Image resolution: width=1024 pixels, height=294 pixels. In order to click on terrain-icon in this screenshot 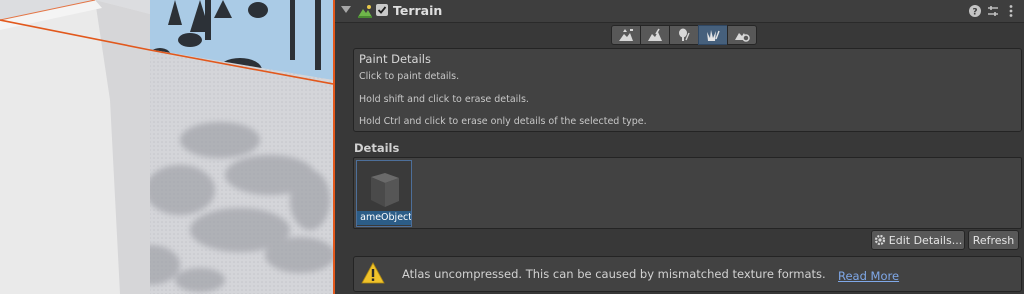, I will do `click(365, 11)`.